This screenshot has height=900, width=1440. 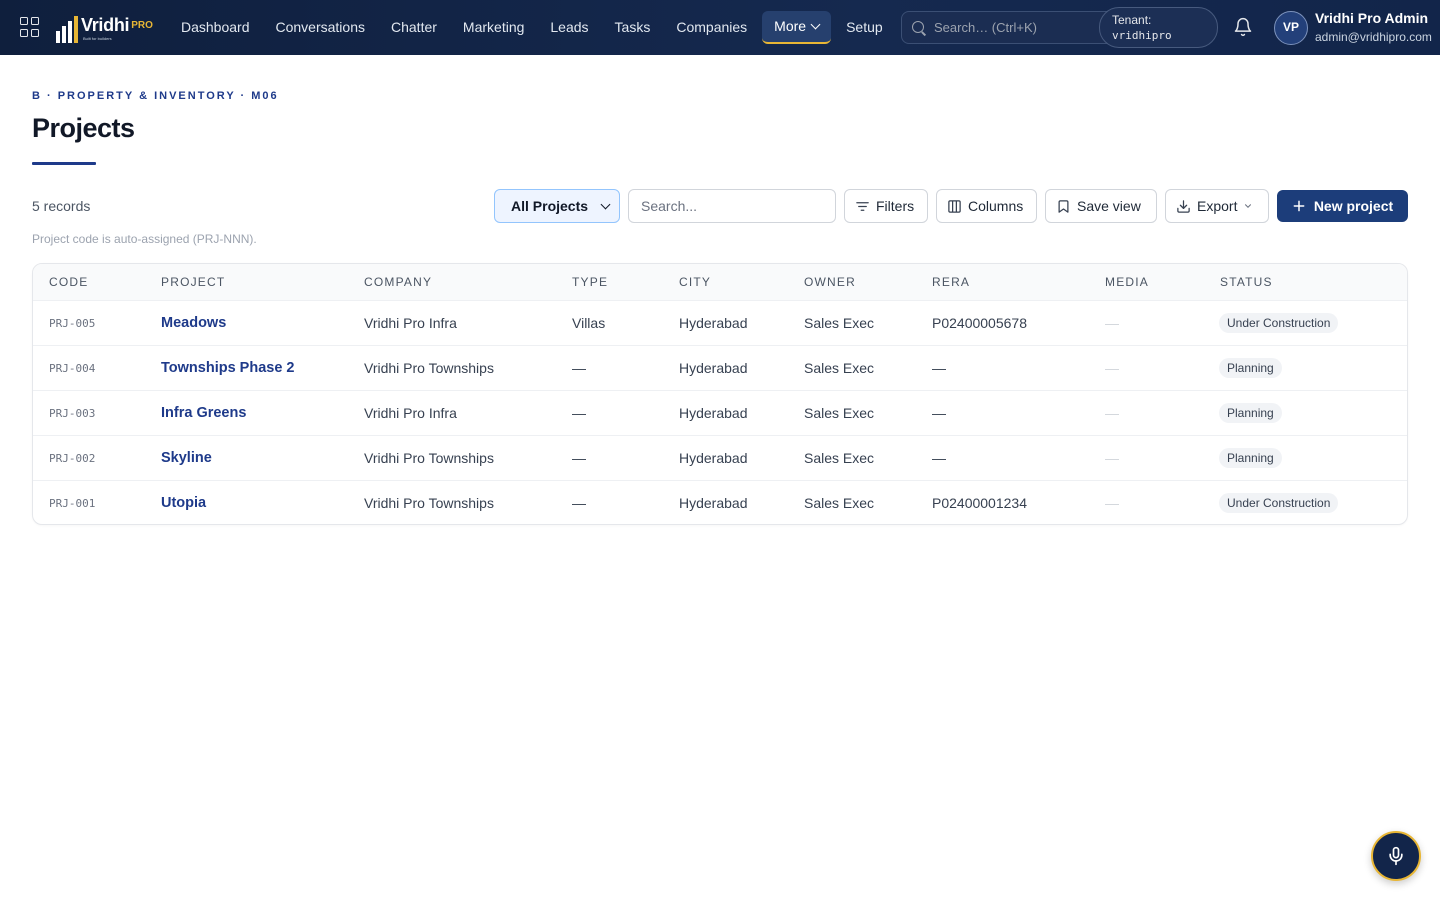 What do you see at coordinates (215, 27) in the screenshot?
I see `nav-item-dashboard: Dashboard` at bounding box center [215, 27].